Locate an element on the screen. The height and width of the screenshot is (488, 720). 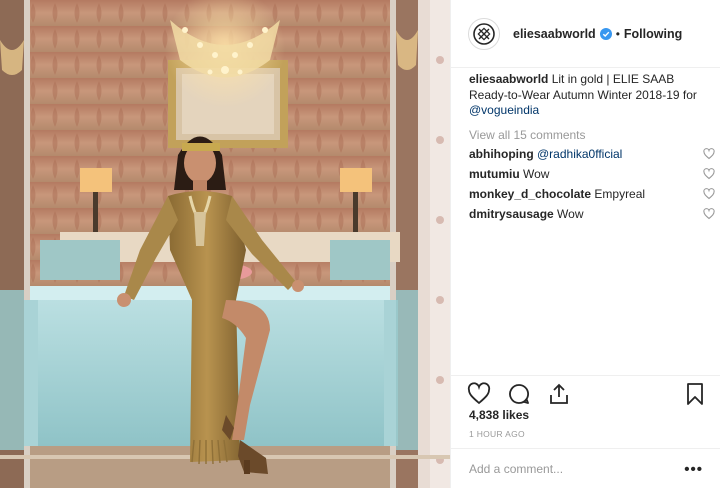
add-comment-input is located at coordinates (569, 468).